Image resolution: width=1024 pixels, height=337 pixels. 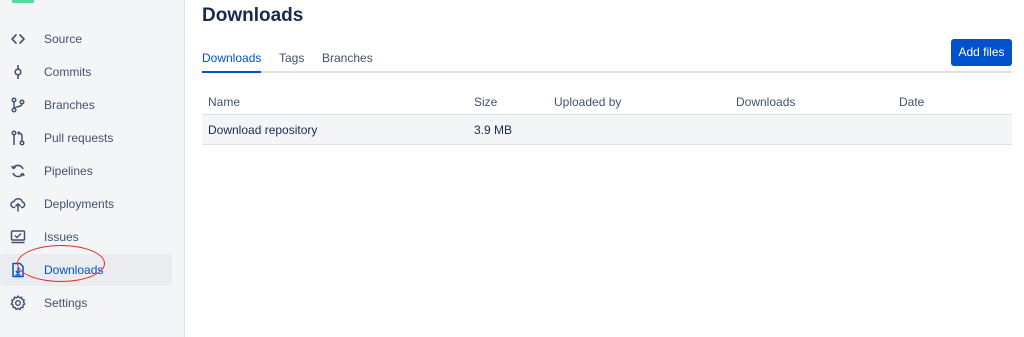 I want to click on branch-icon, so click(x=18, y=105).